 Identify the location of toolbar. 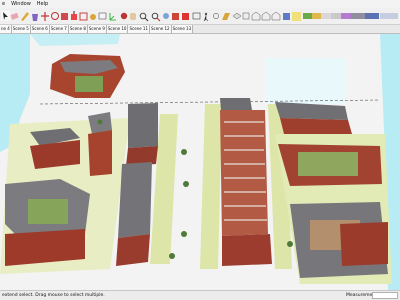
(200, 16).